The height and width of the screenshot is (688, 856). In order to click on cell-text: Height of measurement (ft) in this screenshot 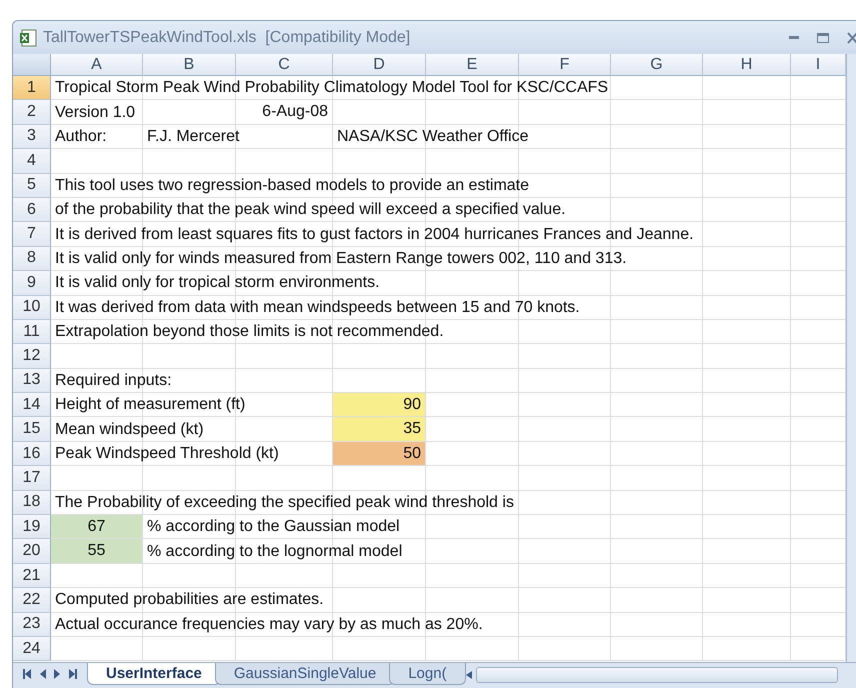, I will do `click(150, 405)`.